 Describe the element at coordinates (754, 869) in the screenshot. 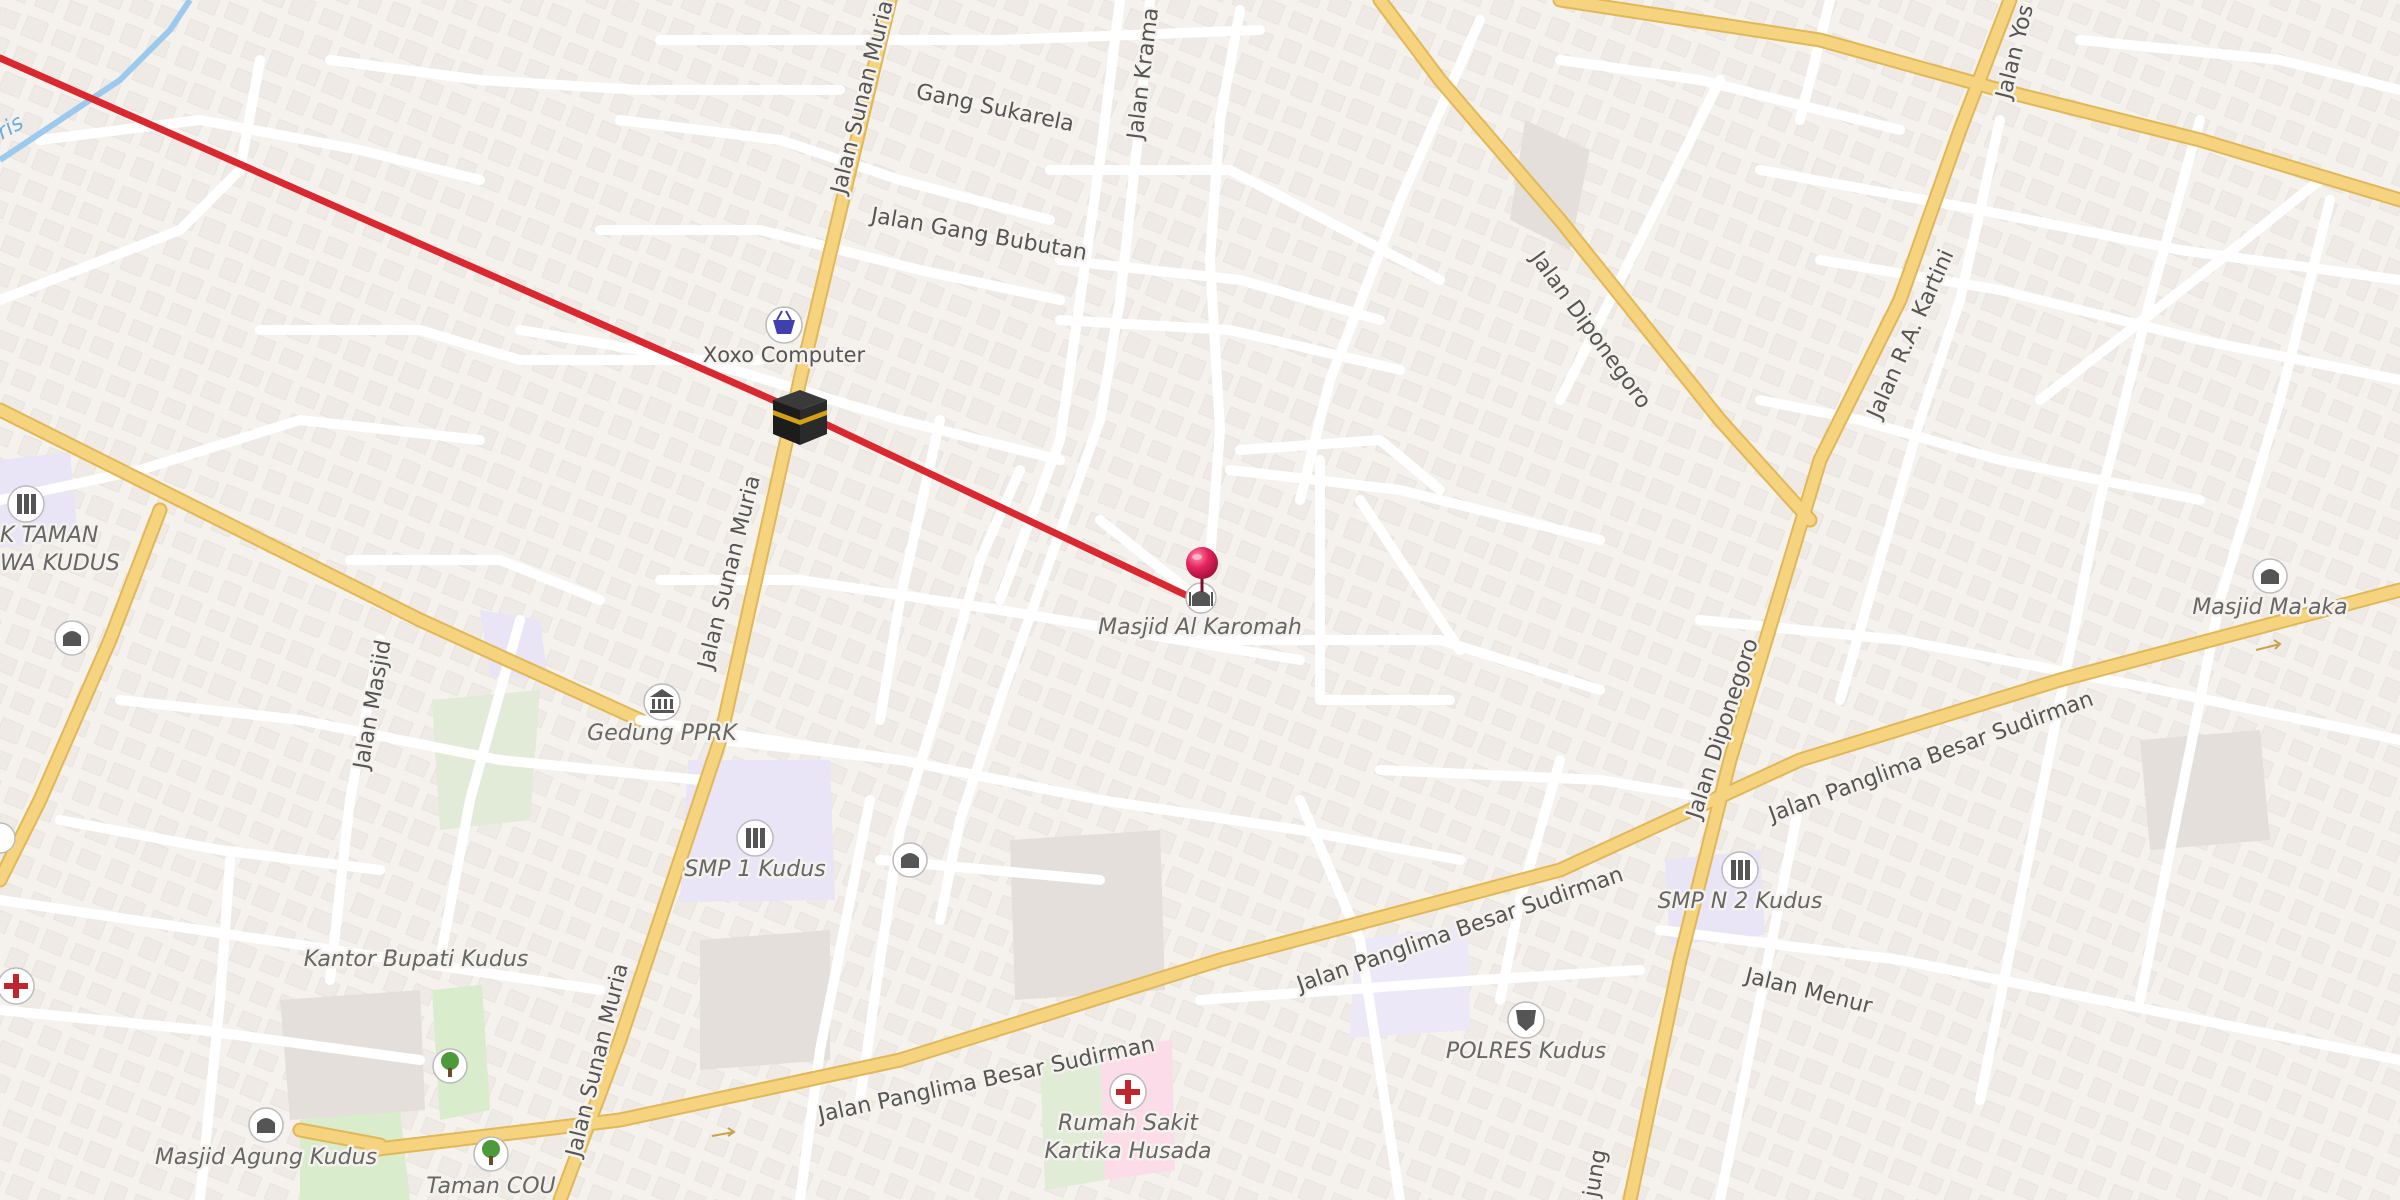

I see `poi-label: SMP 1 Kudus` at that location.